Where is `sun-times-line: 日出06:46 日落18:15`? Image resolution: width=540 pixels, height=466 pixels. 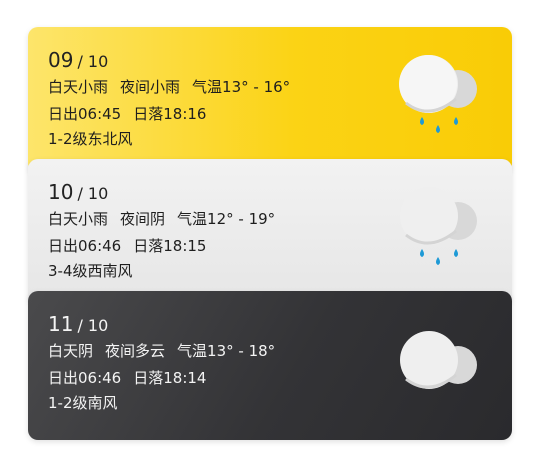
sun-times-line: 日出06:46 日落18:15 is located at coordinates (127, 246).